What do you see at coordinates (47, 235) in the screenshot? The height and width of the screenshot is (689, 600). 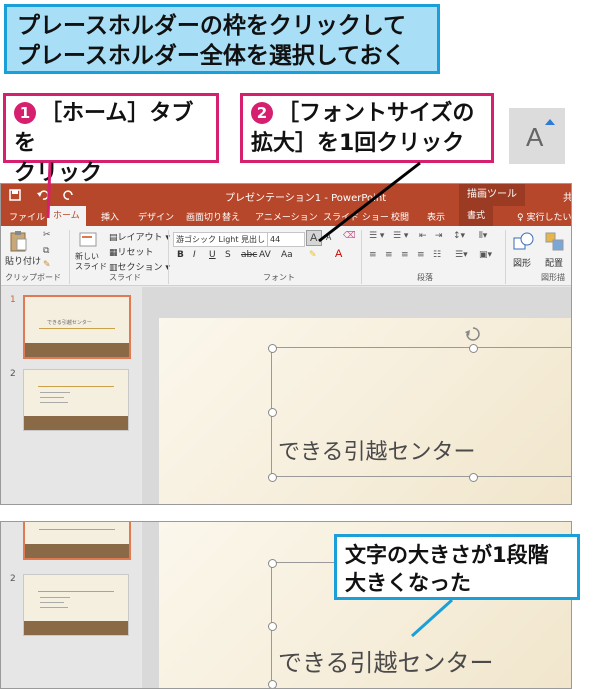 I see `cut-icon: ✂` at bounding box center [47, 235].